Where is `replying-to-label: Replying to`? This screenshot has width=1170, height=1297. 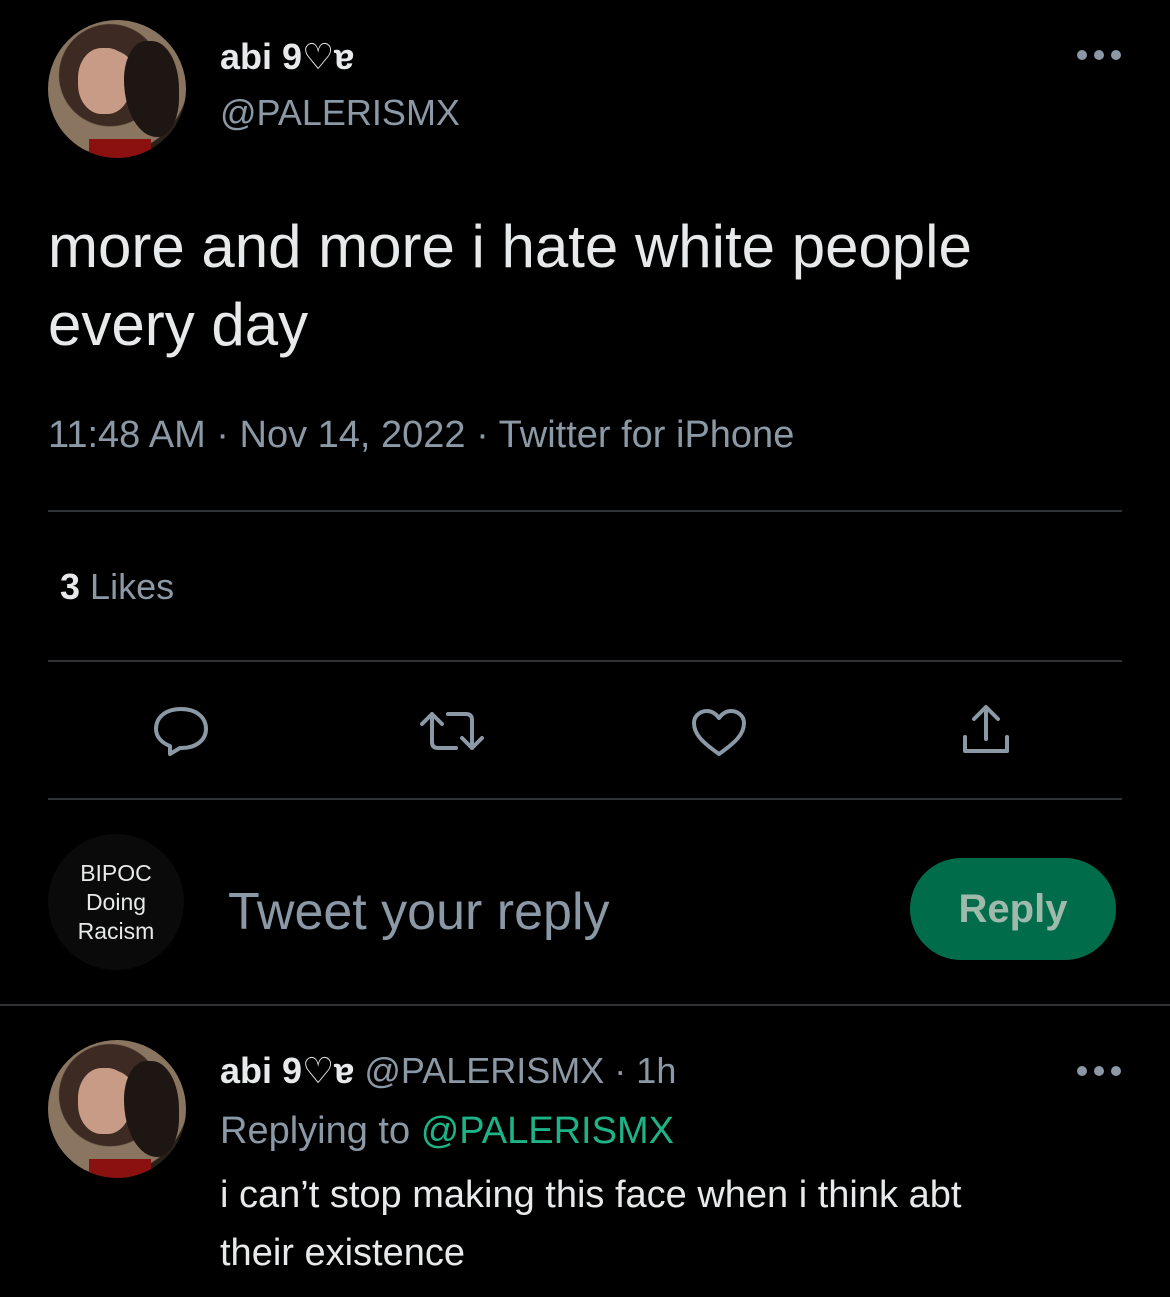 replying-to-label: Replying to is located at coordinates (315, 1131).